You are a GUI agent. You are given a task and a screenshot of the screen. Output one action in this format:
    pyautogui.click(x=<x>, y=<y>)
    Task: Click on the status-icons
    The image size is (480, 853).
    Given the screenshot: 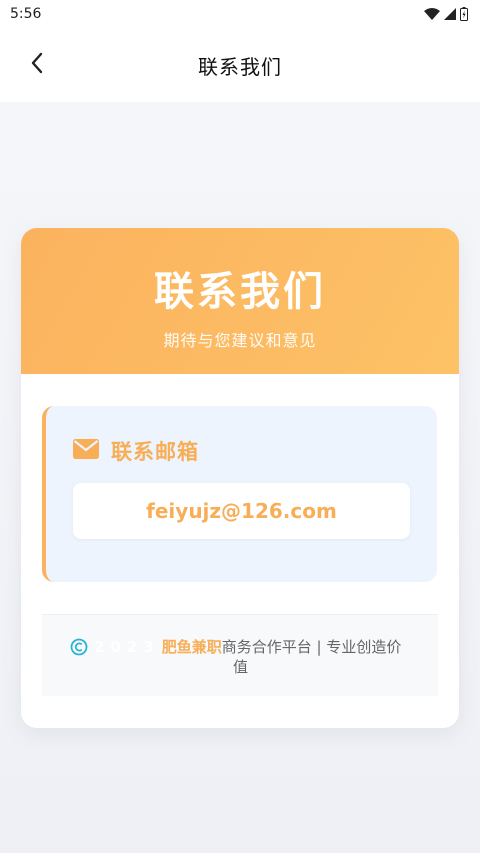 What is the action you would take?
    pyautogui.click(x=446, y=14)
    